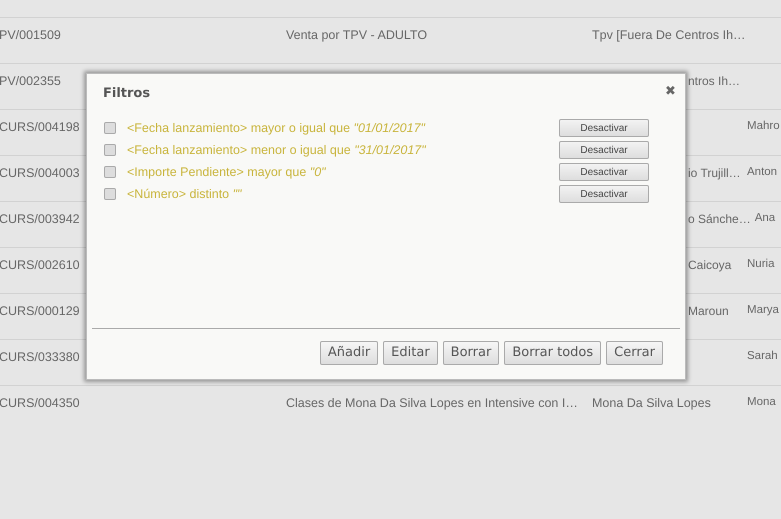 The width and height of the screenshot is (781, 519). What do you see at coordinates (763, 310) in the screenshot?
I see `table-cell: Marya` at bounding box center [763, 310].